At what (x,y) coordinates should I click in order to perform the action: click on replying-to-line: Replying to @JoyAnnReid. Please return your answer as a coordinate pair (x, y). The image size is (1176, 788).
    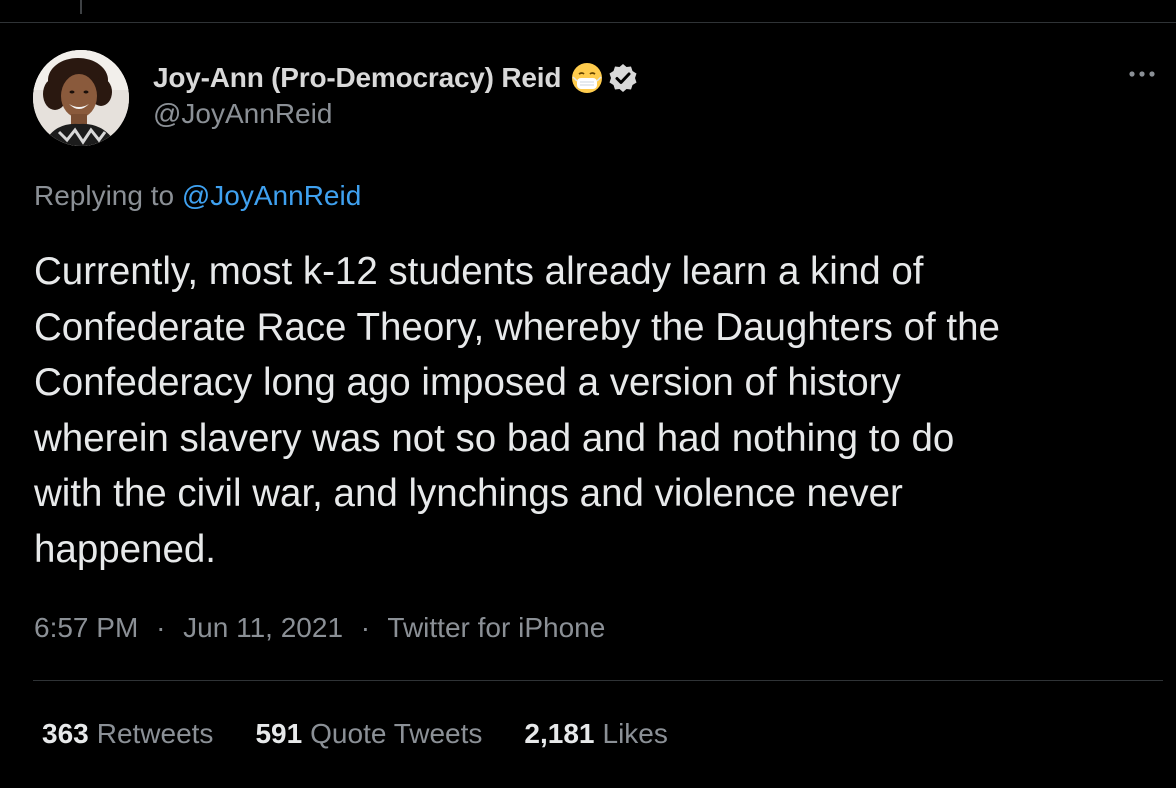
    Looking at the image, I should click on (197, 196).